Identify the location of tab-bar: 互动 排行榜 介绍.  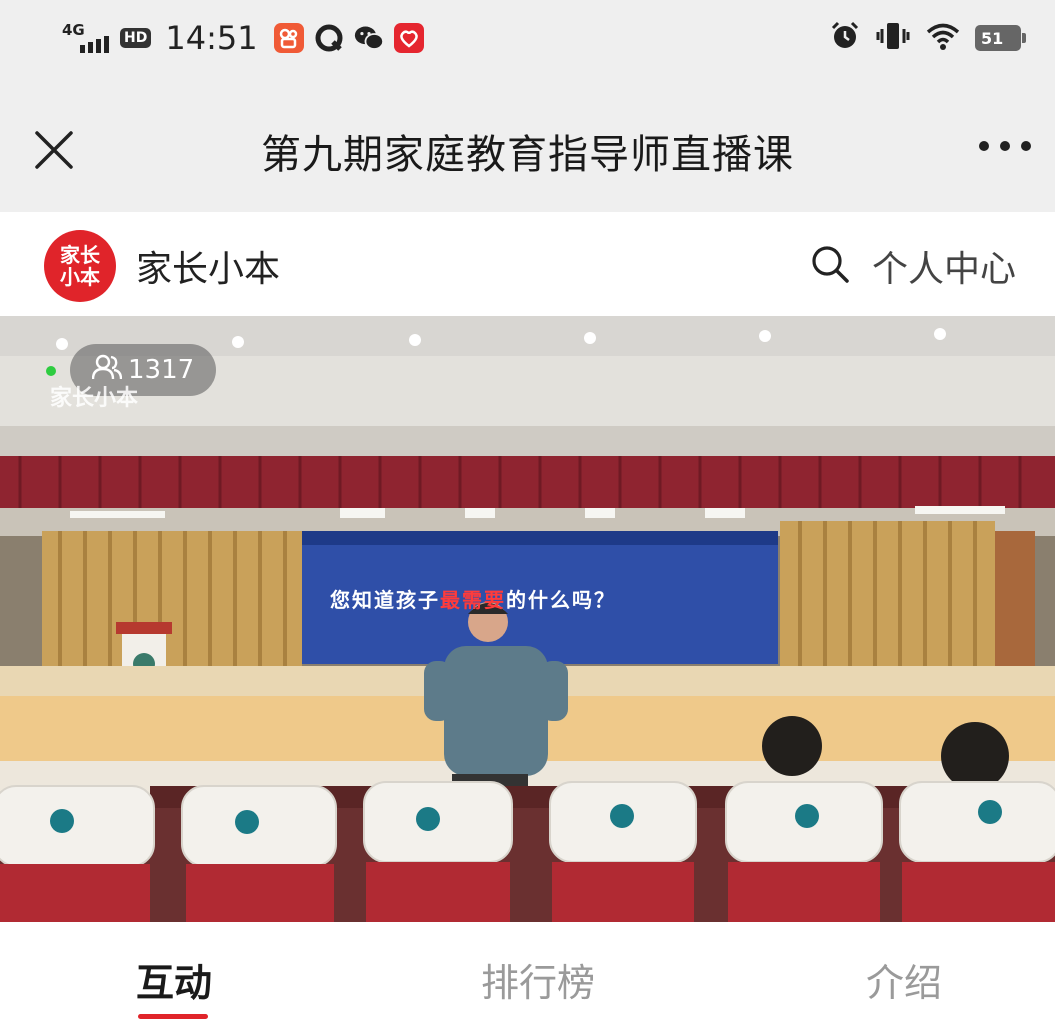
(527, 975).